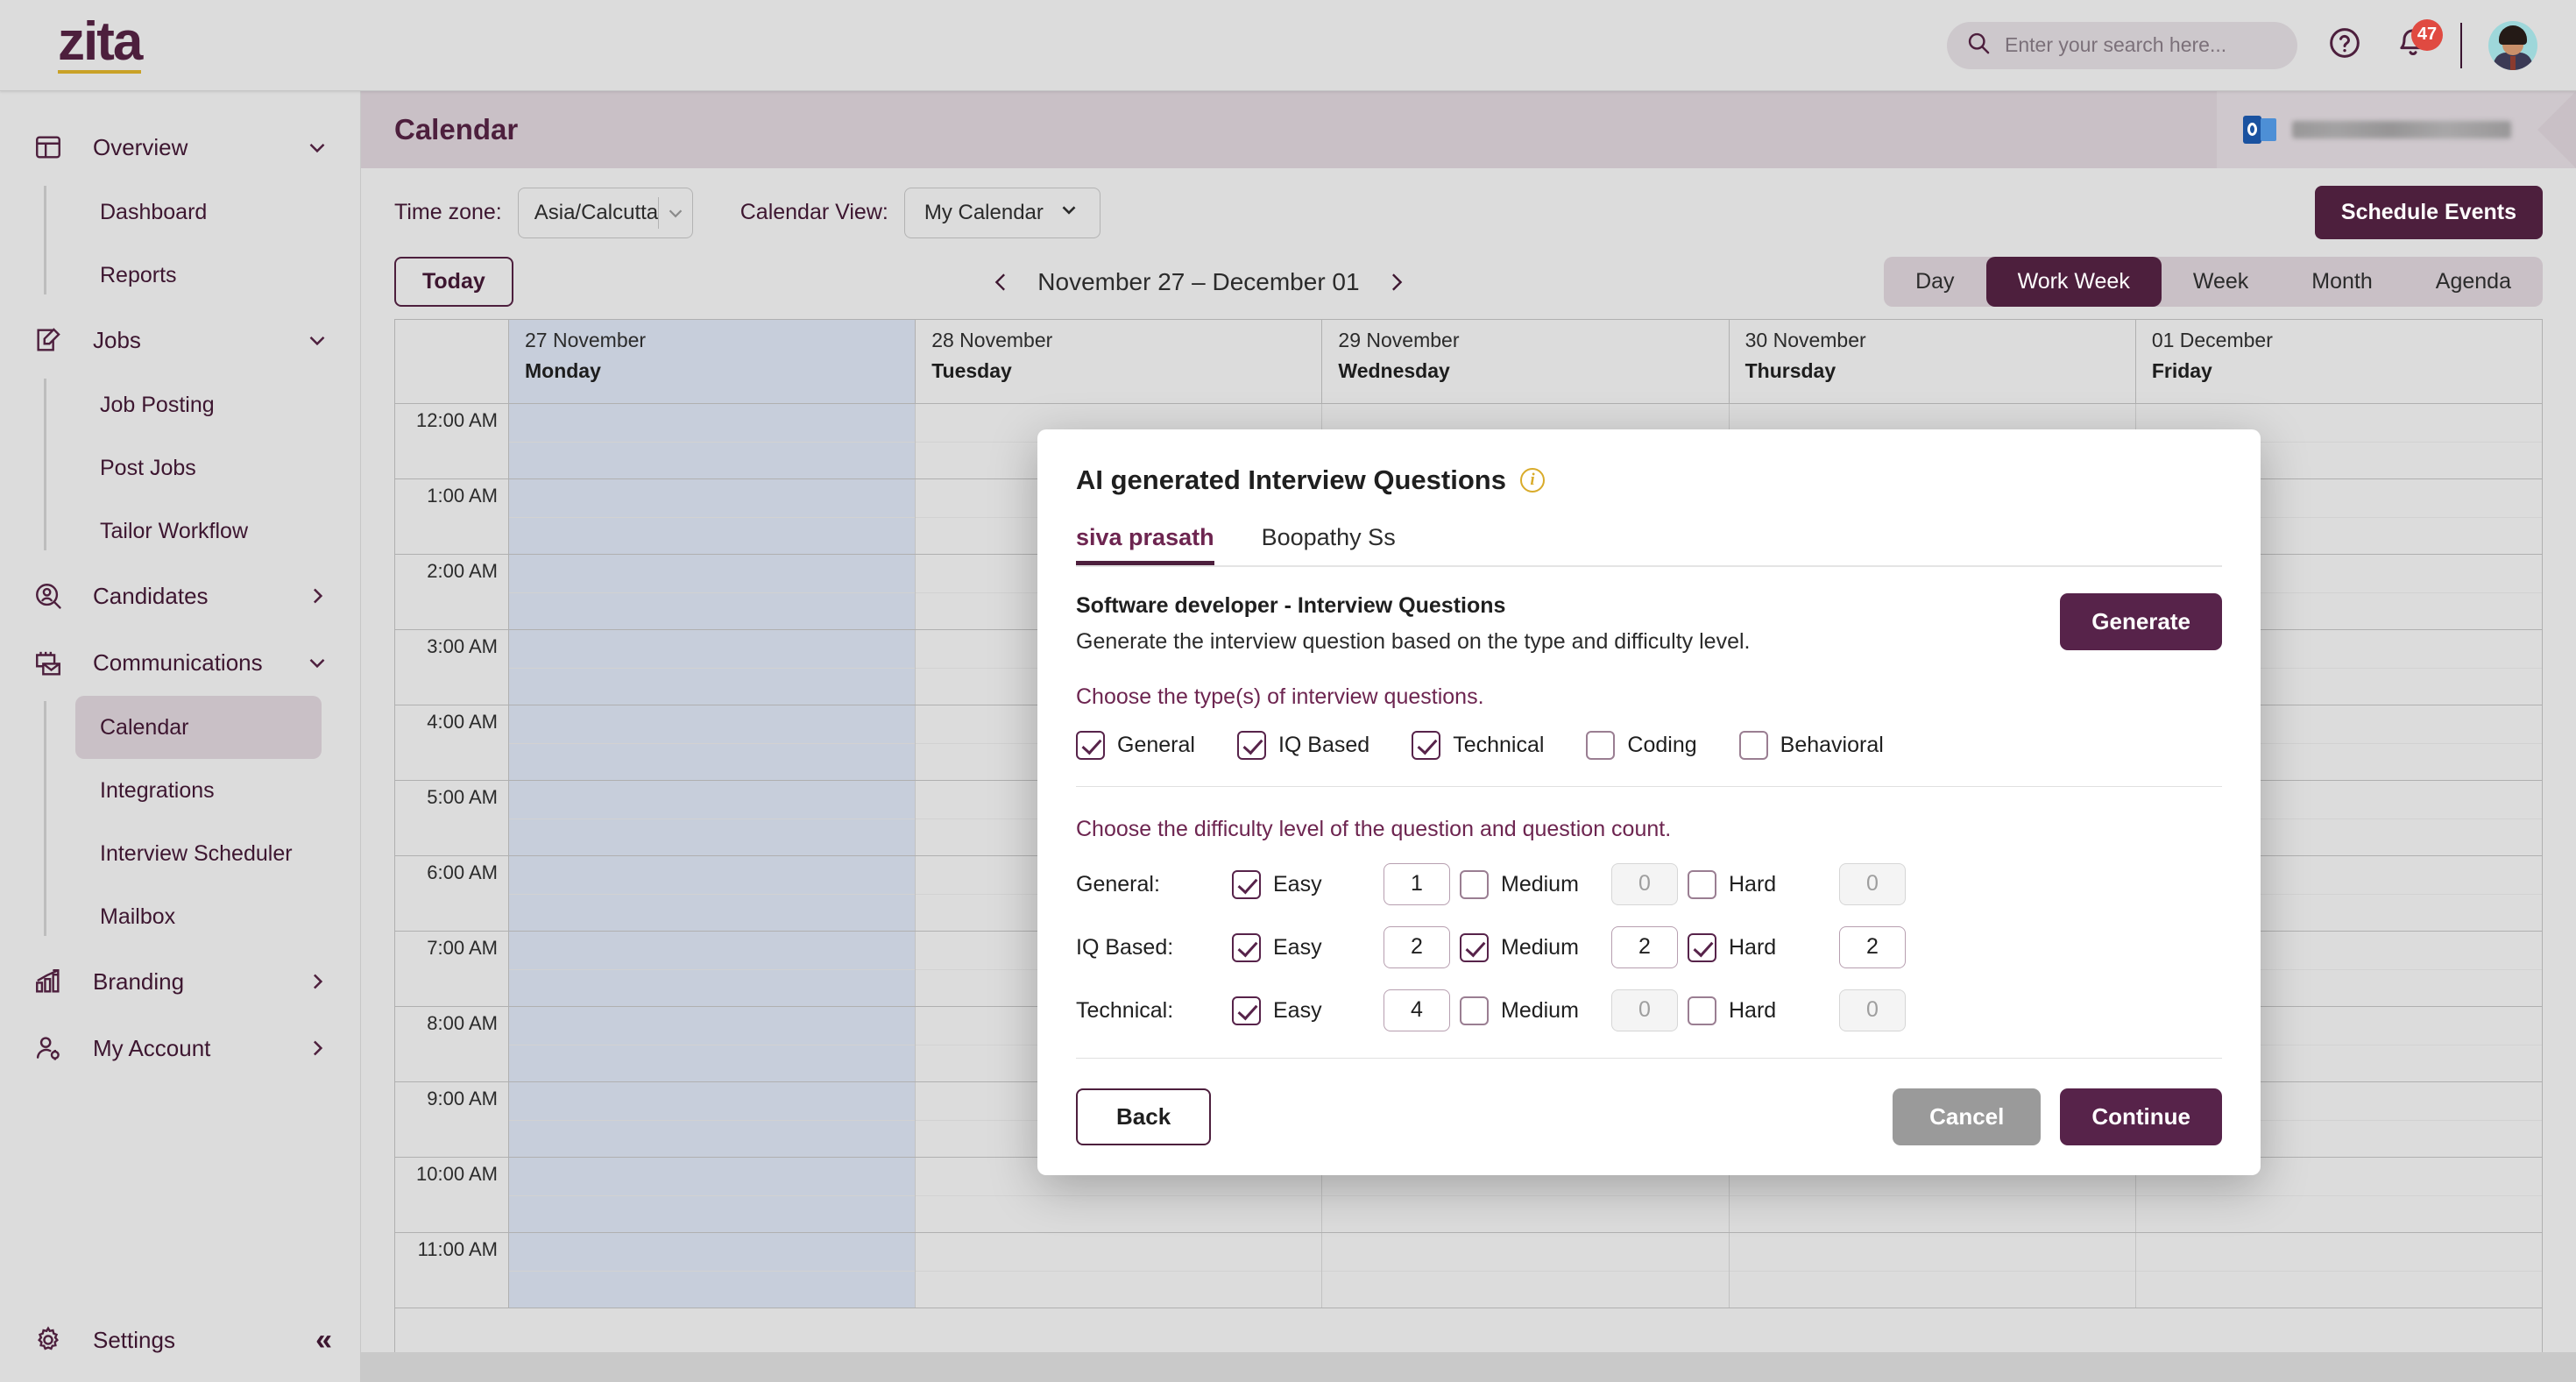  I want to click on collapse-sidebar-button: «, so click(323, 1340).